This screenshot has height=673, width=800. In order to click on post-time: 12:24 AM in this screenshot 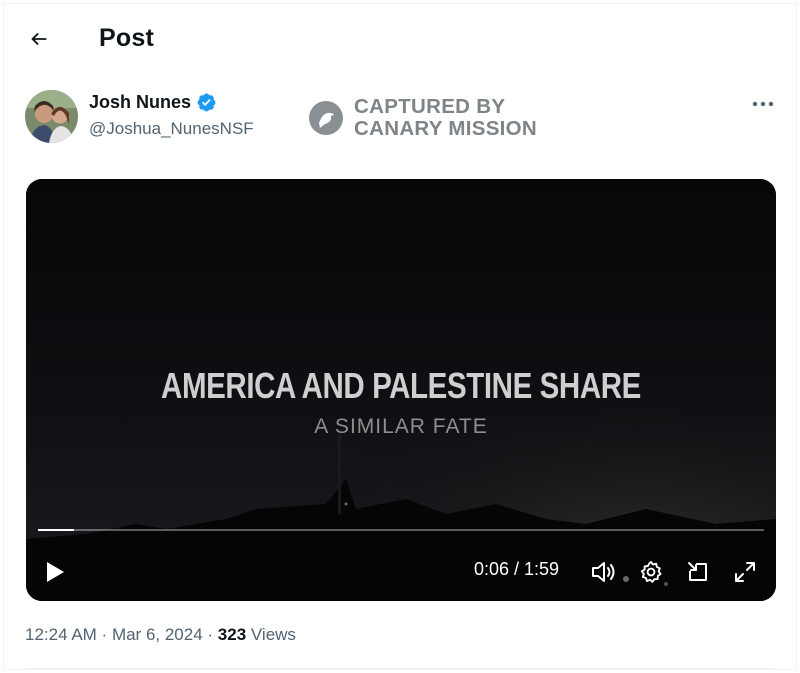, I will do `click(61, 635)`.